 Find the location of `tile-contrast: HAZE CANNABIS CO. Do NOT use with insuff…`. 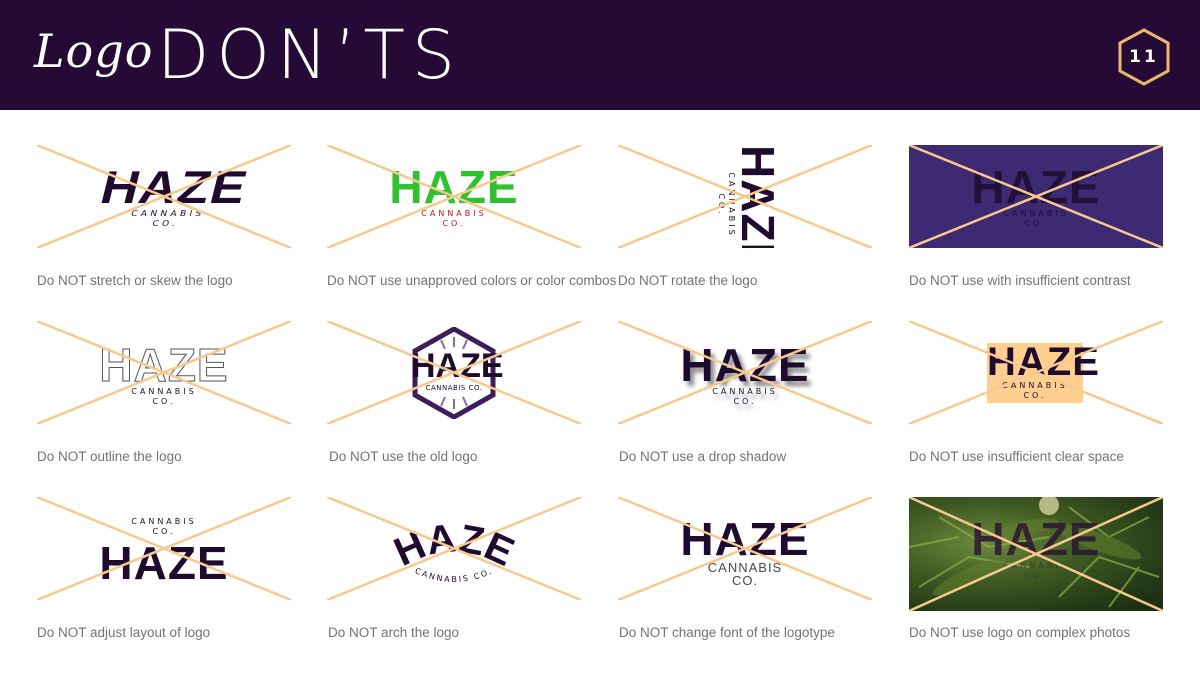

tile-contrast: HAZE CANNABIS CO. Do NOT use with insuff… is located at coordinates (1036, 220).